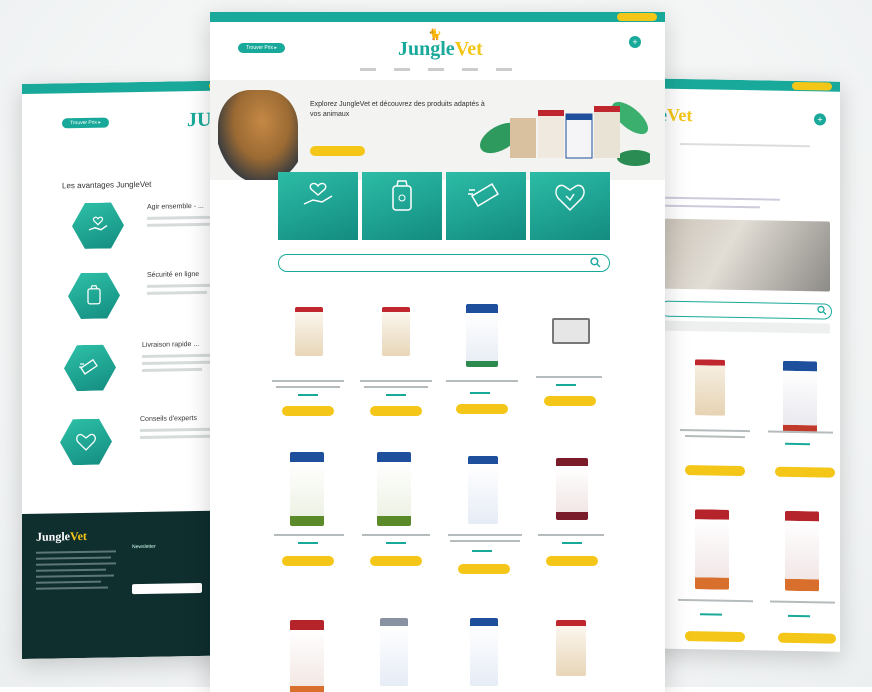  What do you see at coordinates (61, 536) in the screenshot?
I see `footer-logo: JungleVet` at bounding box center [61, 536].